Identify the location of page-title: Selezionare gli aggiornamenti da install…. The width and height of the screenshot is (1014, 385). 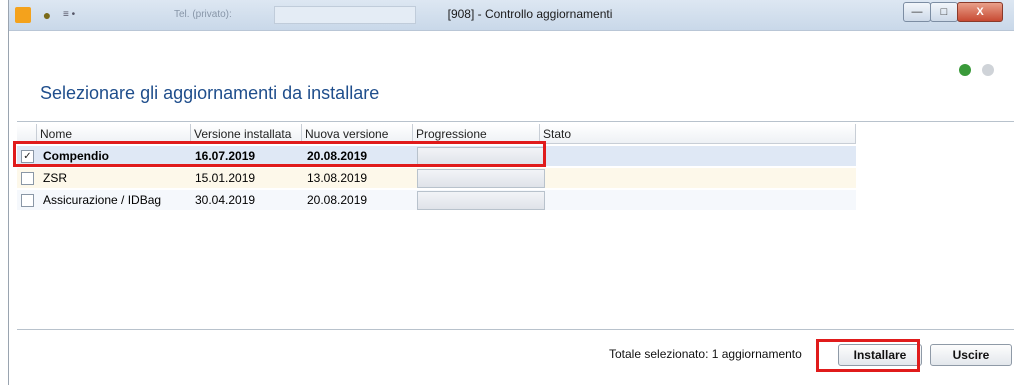
(210, 93).